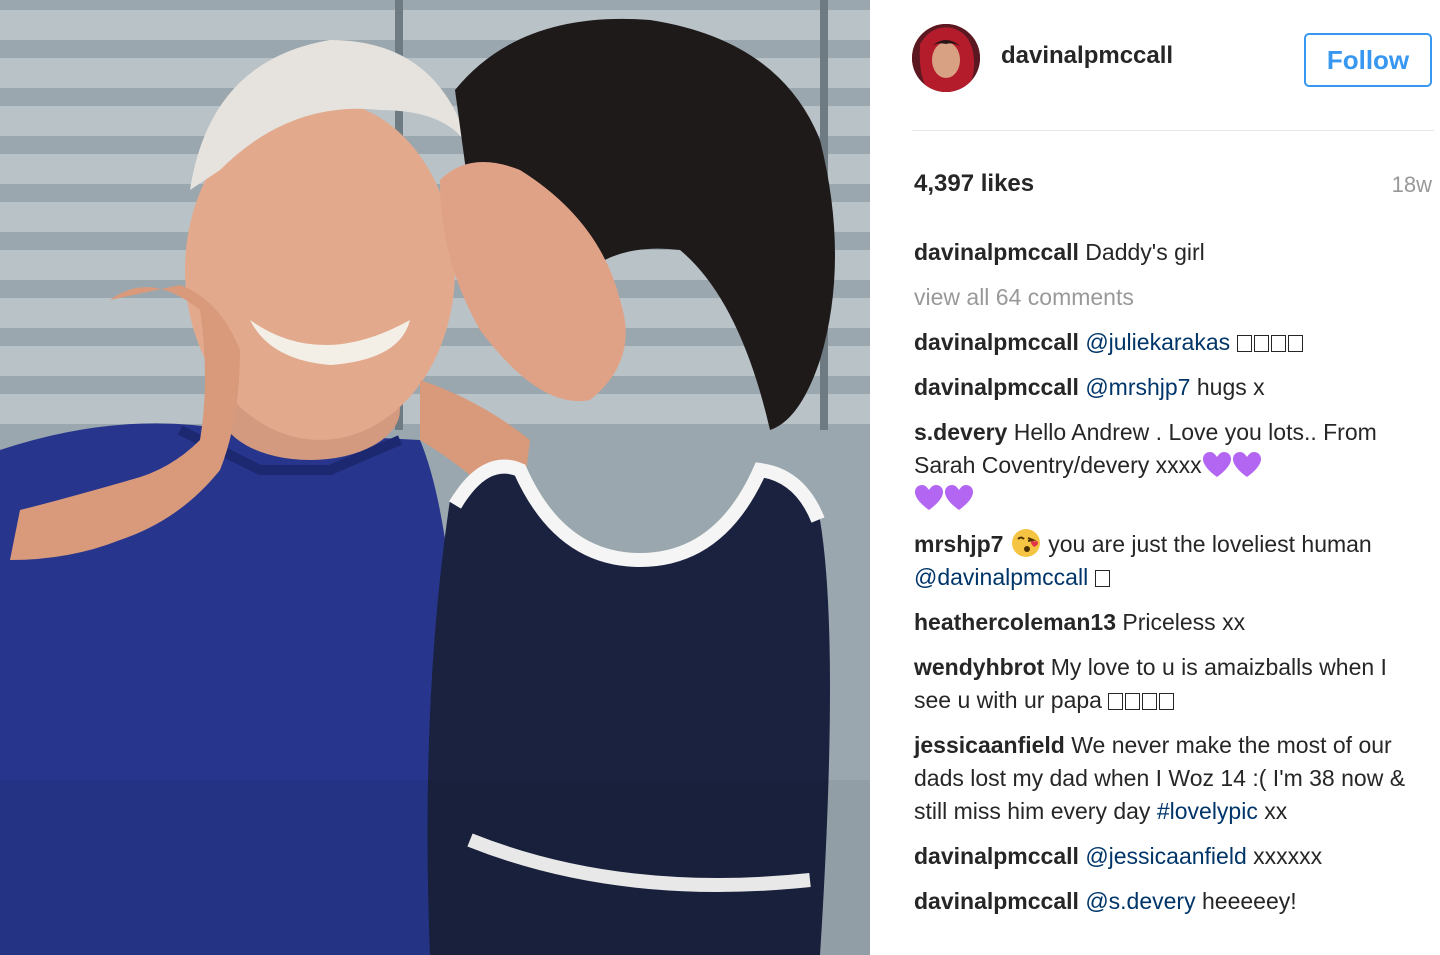  I want to click on list-item: heathercoleman13 Priceless xx, so click(1164, 622).